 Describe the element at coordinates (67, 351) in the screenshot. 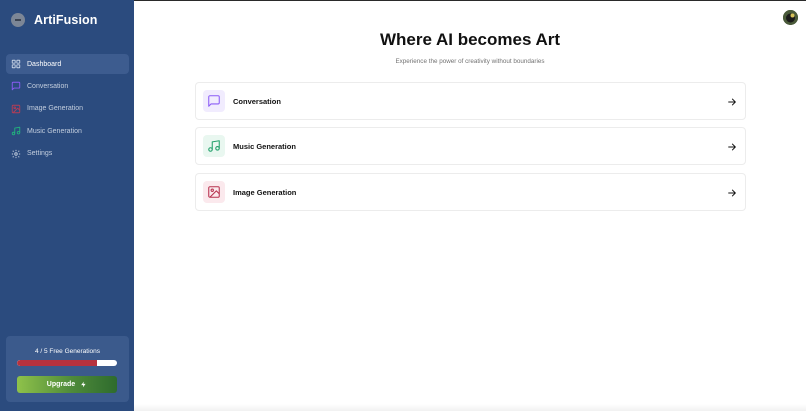

I see `usage-count: 4 / 5 Free Generations` at that location.